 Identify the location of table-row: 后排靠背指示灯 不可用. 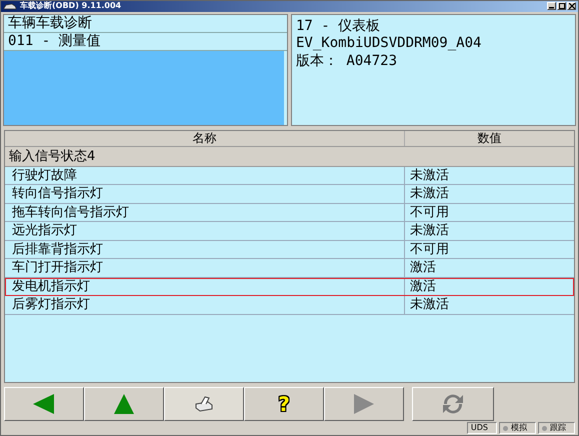
(289, 250).